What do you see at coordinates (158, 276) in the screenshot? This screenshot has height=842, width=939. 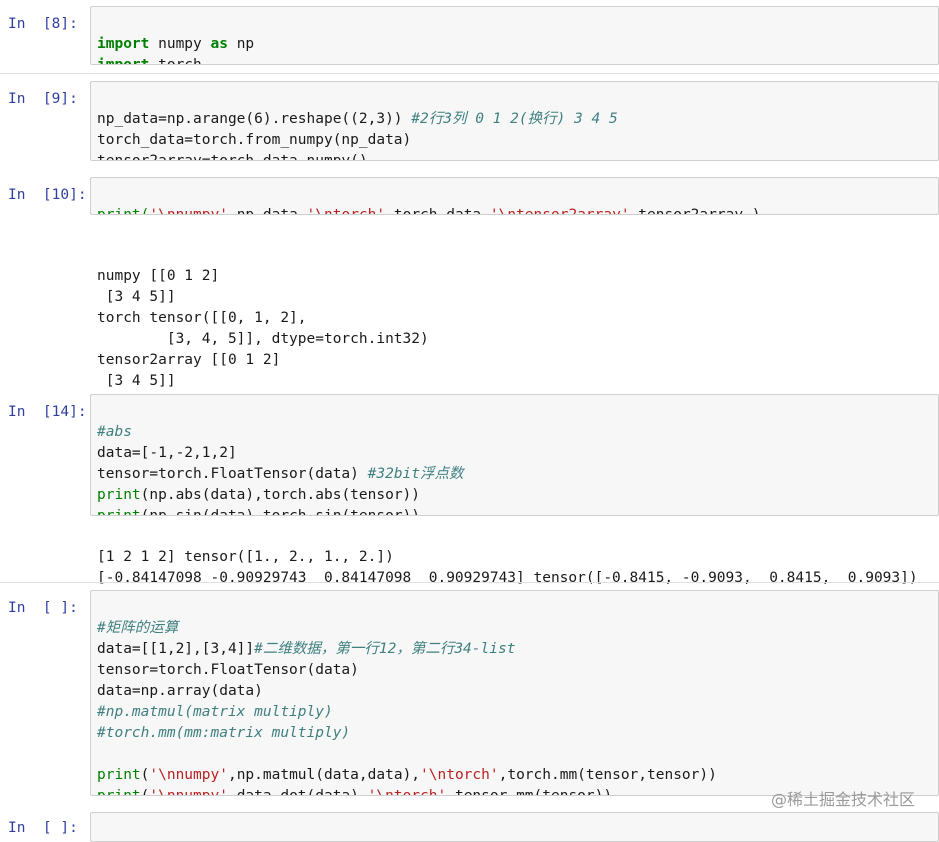 I see `output-line: numpy [[0 1 2]` at bounding box center [158, 276].